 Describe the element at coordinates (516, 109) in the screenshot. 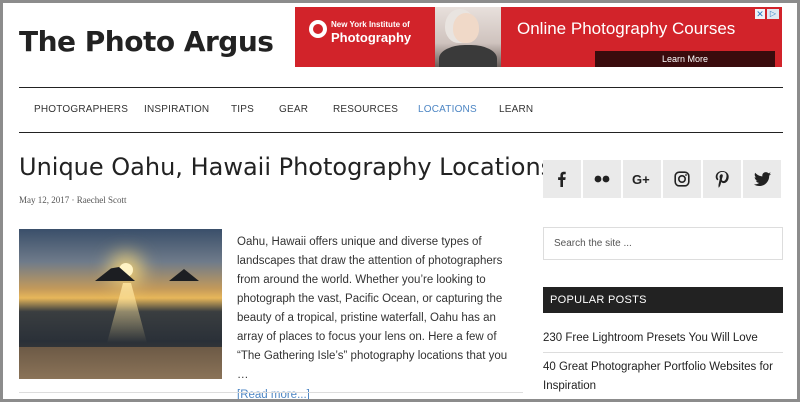

I see `nav-item-learn: LEARN` at that location.